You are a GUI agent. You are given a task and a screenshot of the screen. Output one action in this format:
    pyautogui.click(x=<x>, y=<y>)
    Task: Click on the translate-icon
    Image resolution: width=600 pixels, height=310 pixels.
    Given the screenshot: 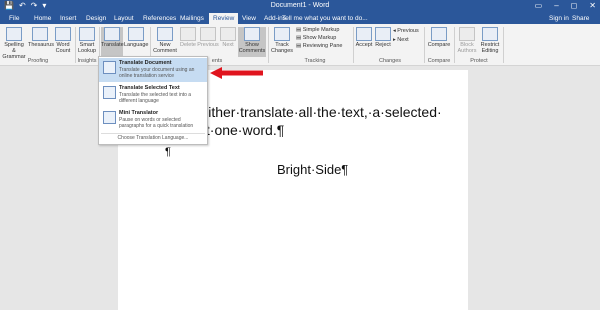 What is the action you would take?
    pyautogui.click(x=112, y=34)
    